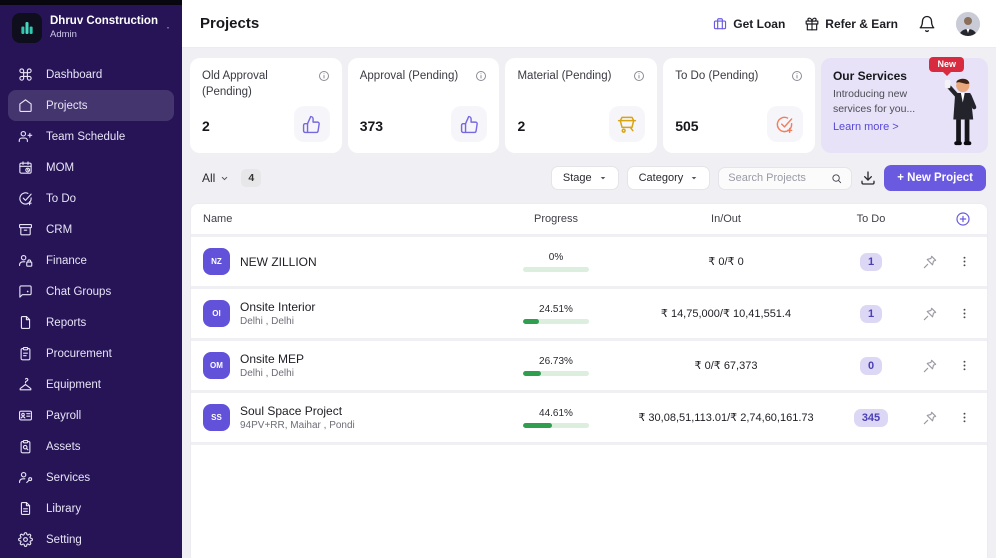 Image resolution: width=996 pixels, height=558 pixels. What do you see at coordinates (278, 262) in the screenshot?
I see `project-name: NEW ZILLION` at bounding box center [278, 262].